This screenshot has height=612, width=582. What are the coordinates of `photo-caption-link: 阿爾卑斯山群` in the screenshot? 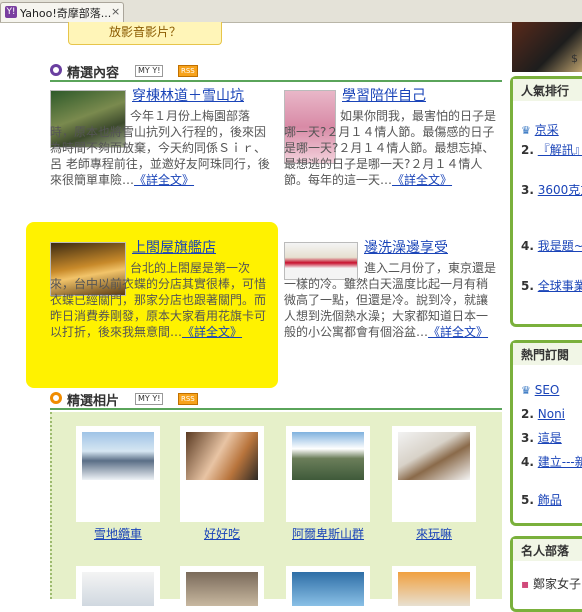 It's located at (328, 533).